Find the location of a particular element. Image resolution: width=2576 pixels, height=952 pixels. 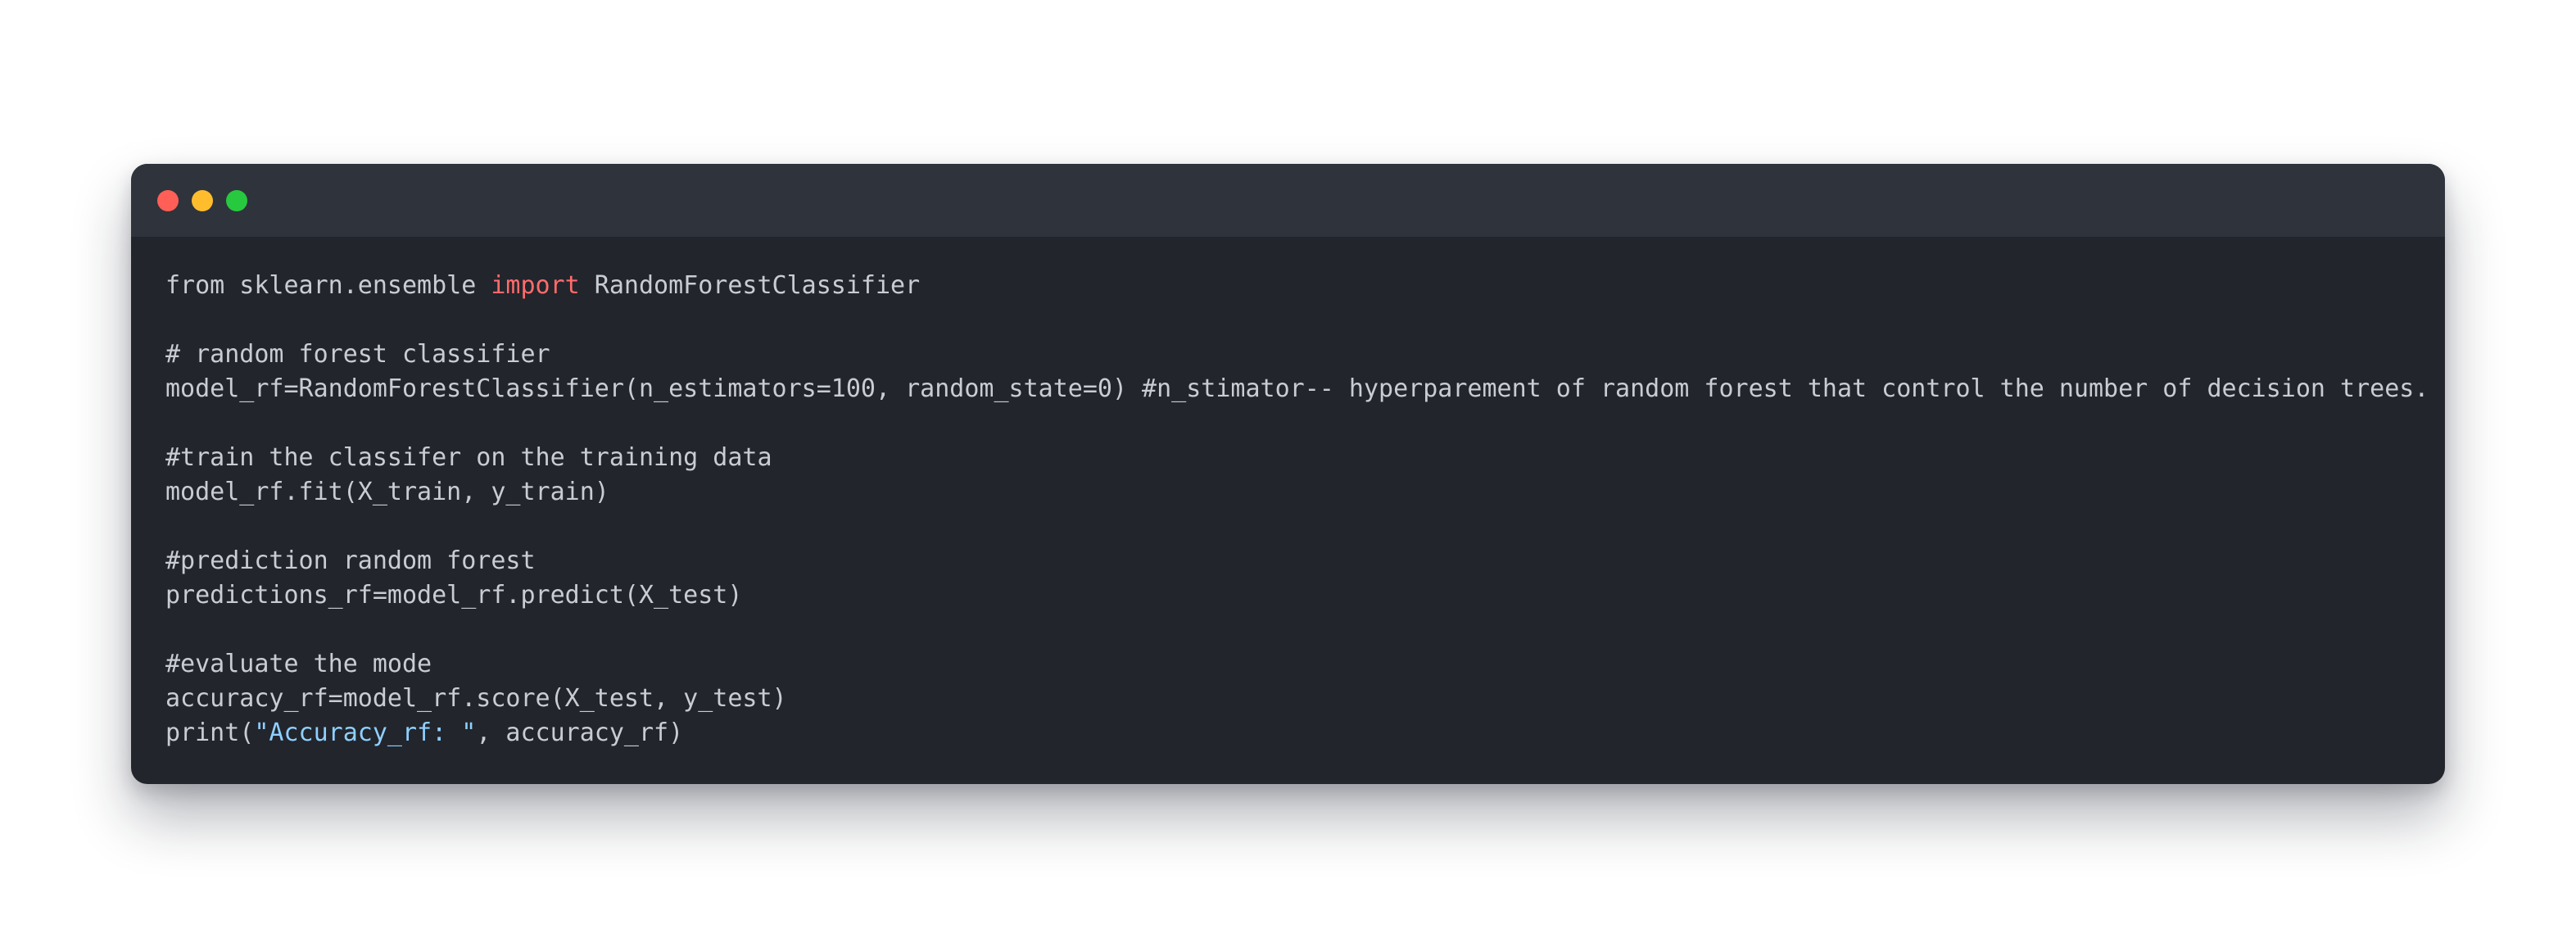

minimize-dot-icon is located at coordinates (202, 200).